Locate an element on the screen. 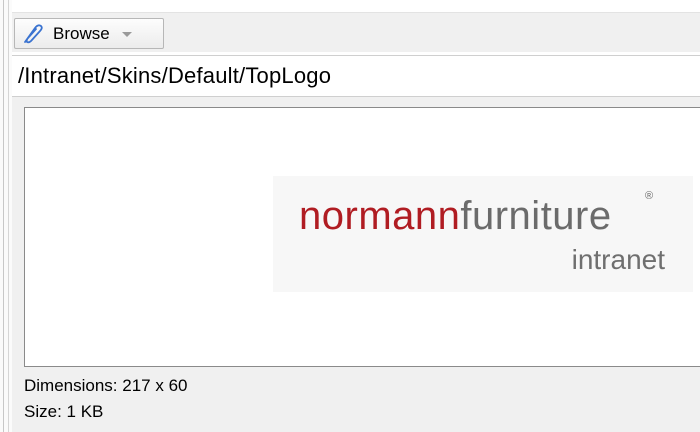 The width and height of the screenshot is (700, 432). dimensions-text: Dimensions: 217 x 60 is located at coordinates (106, 385).